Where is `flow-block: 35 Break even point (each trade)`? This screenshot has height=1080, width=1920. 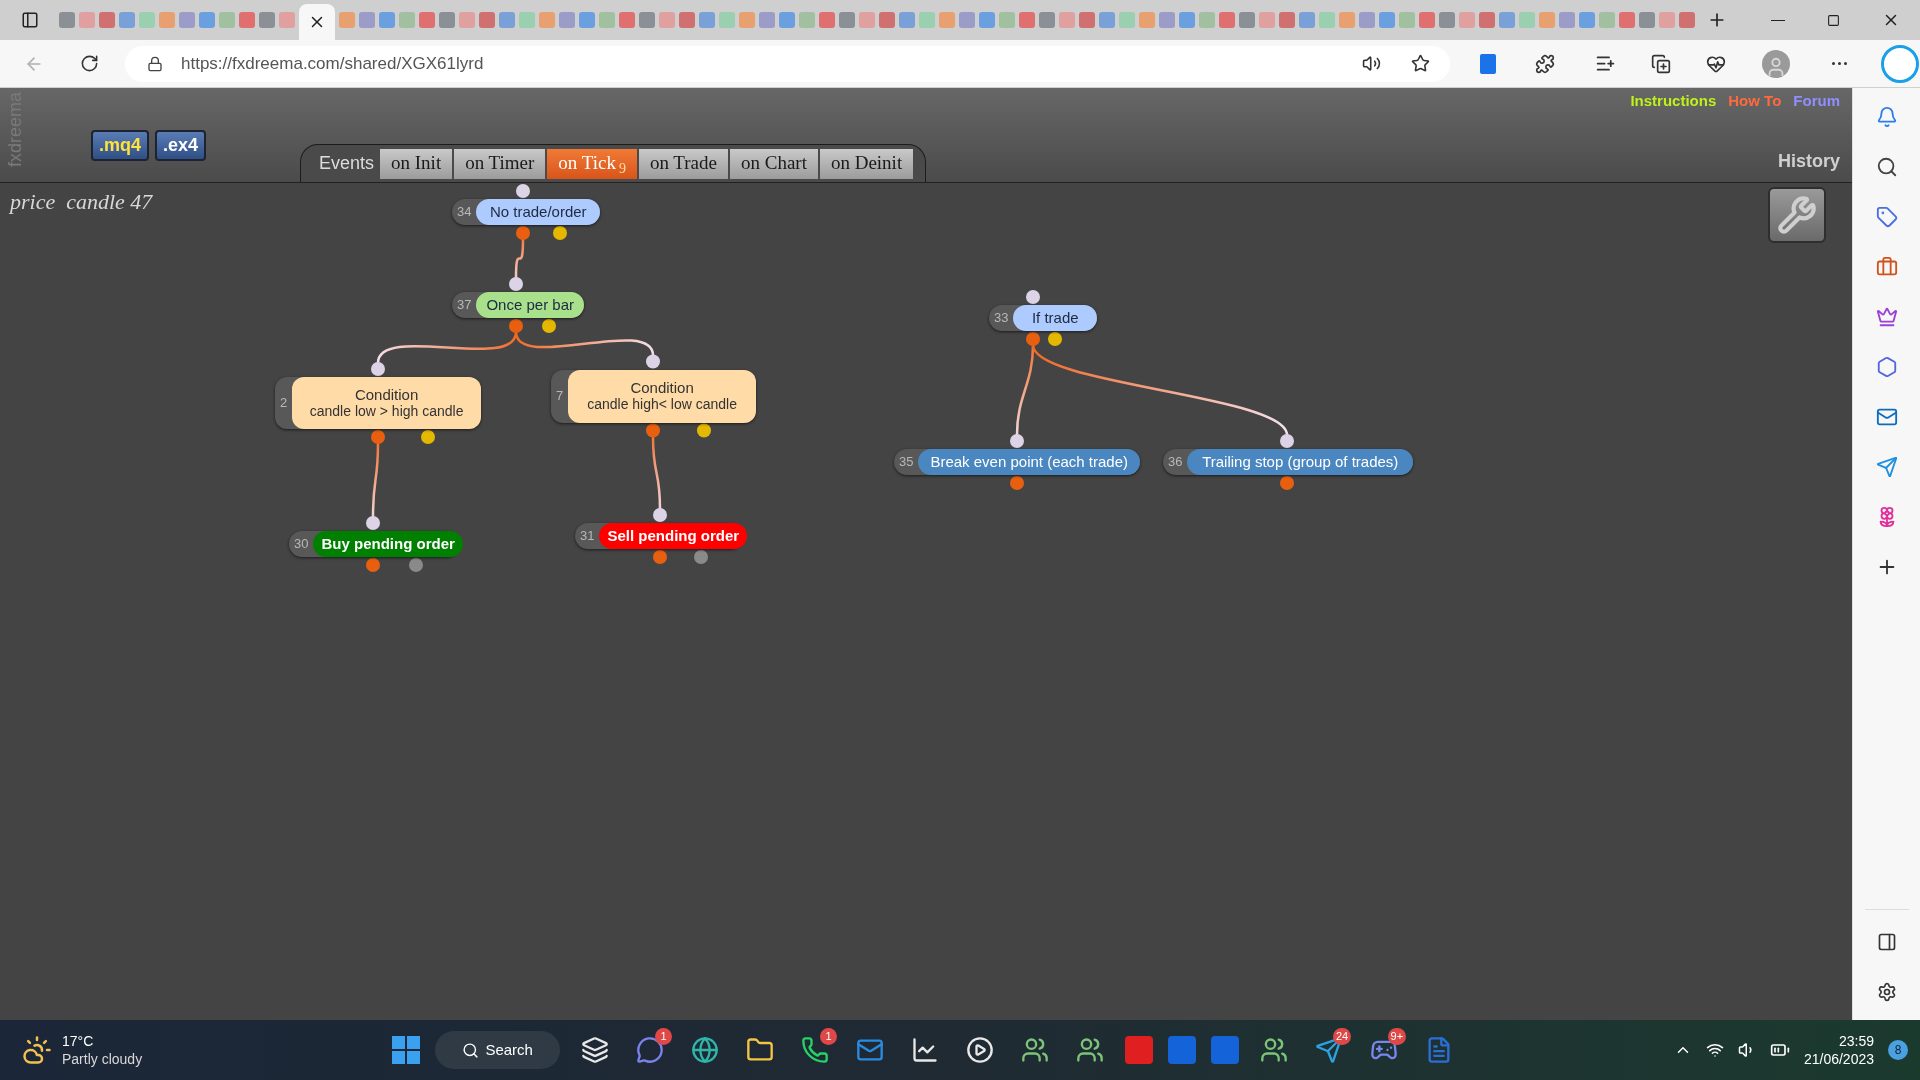
flow-block: 35 Break even point (each trade) is located at coordinates (1017, 462).